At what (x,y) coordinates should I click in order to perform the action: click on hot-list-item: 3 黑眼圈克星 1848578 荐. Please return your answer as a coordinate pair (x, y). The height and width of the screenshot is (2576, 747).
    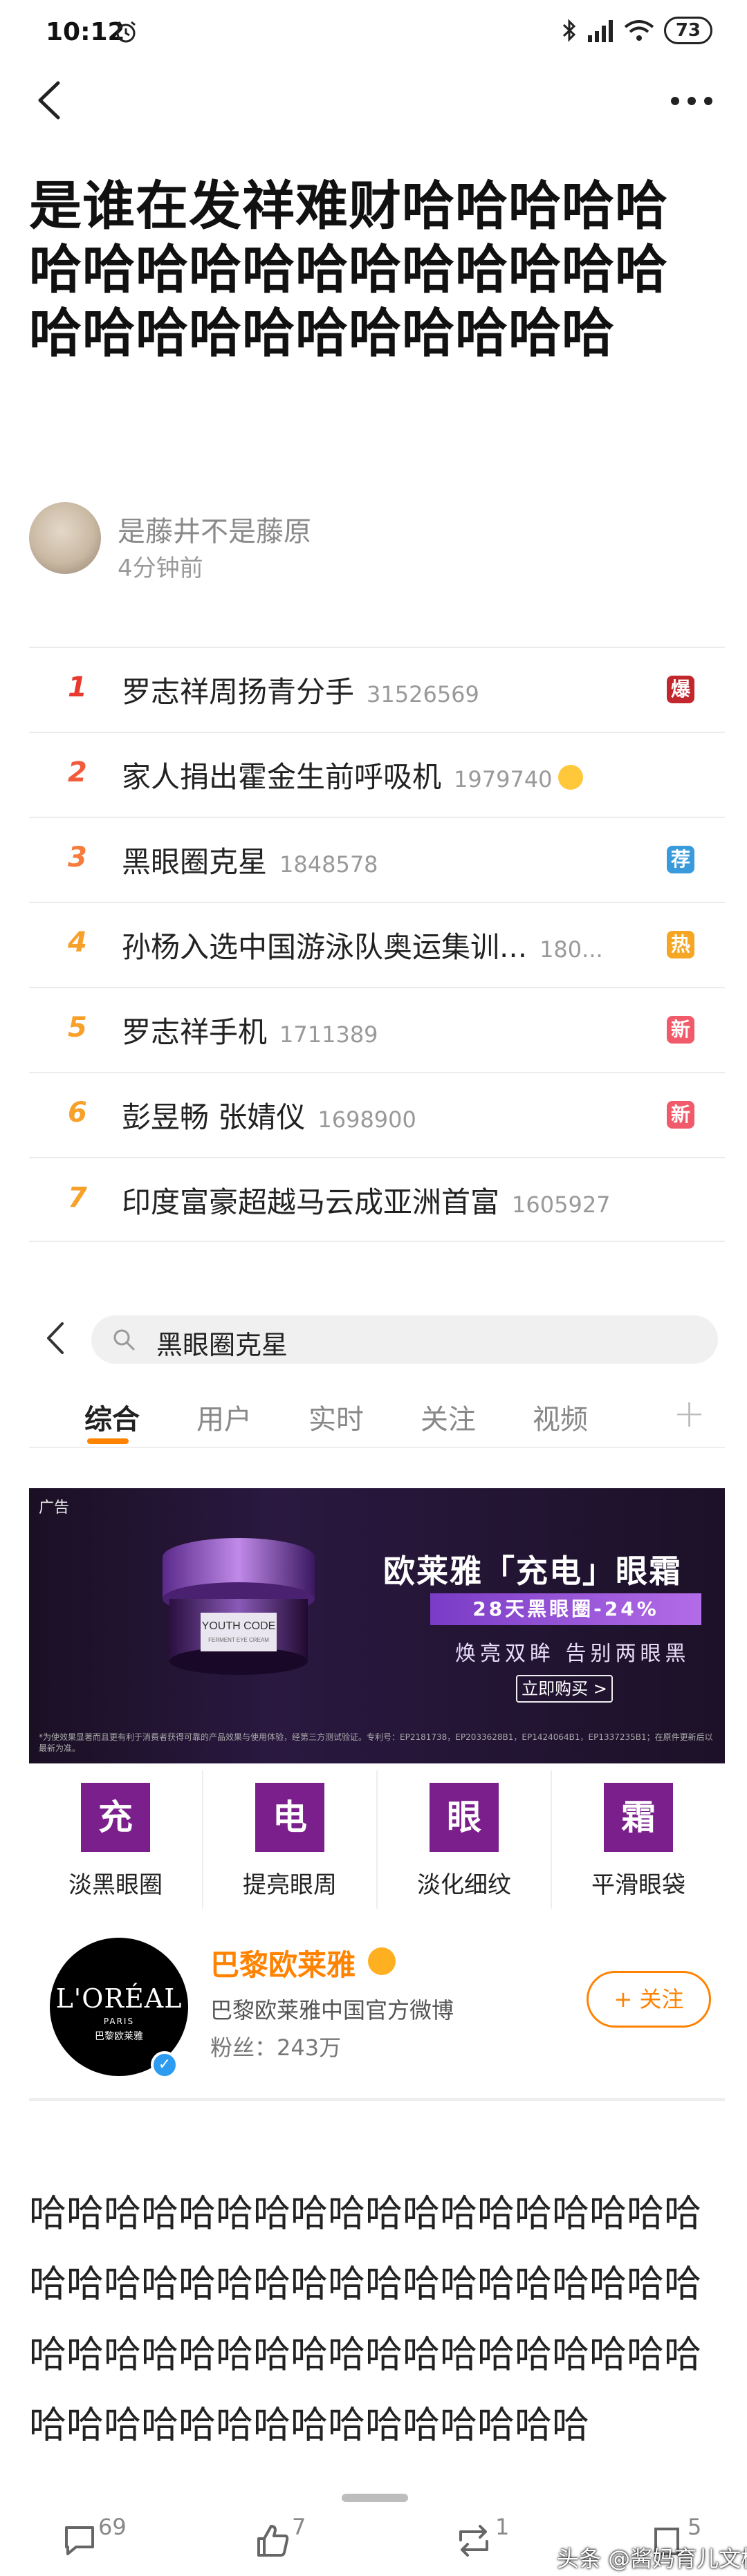
    Looking at the image, I should click on (377, 860).